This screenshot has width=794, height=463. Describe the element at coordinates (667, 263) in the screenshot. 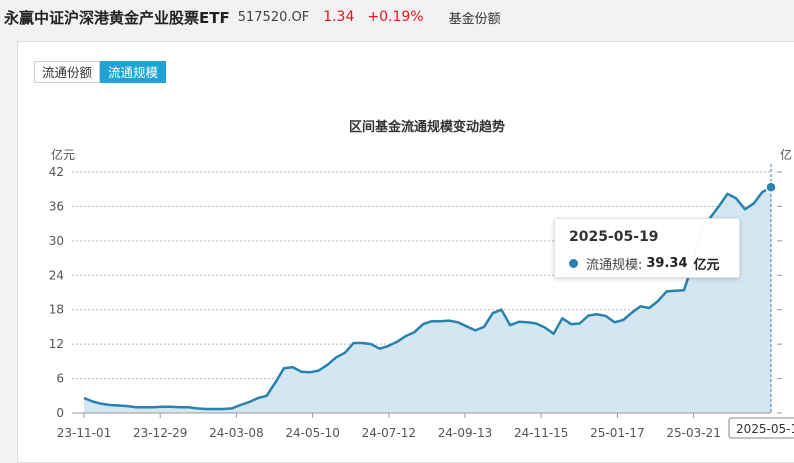

I see `tooltip-value: 39.34` at that location.